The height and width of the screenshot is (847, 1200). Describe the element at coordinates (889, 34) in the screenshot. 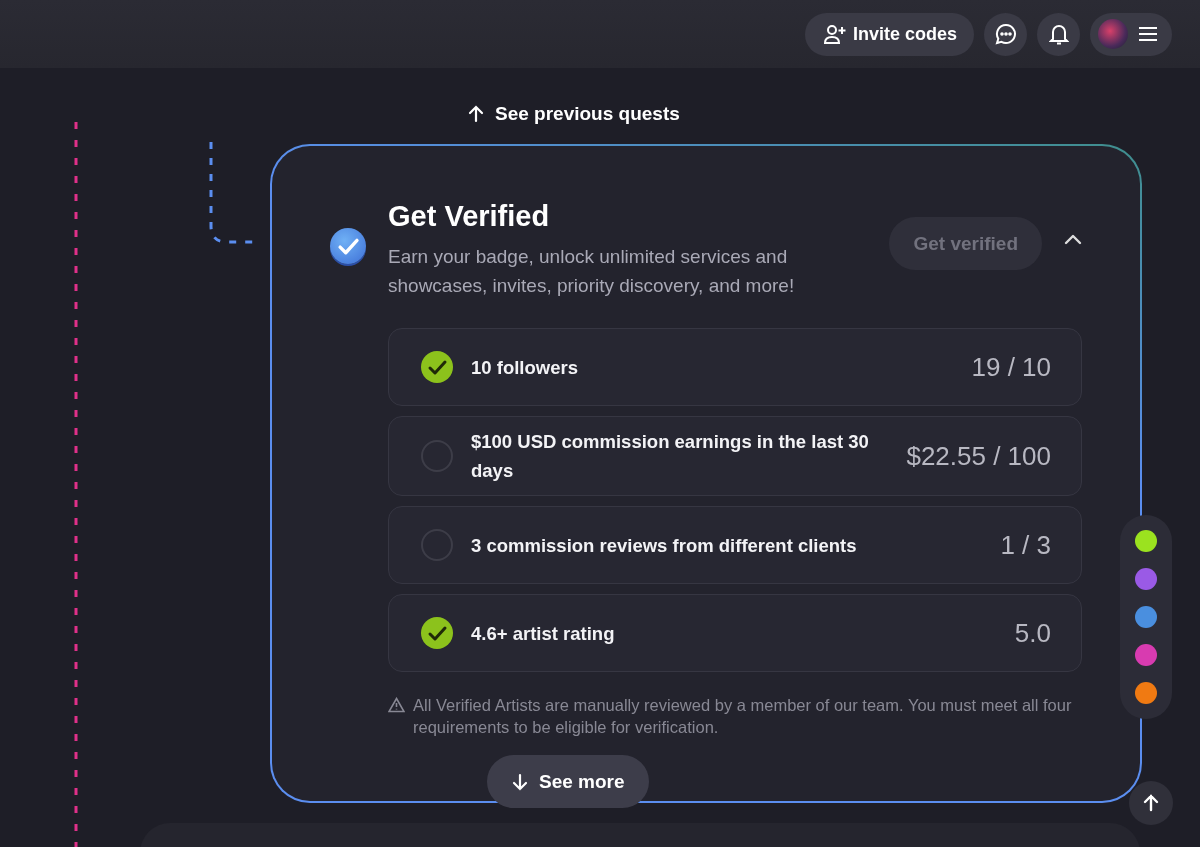

I see `invite-codes-button: Invite codes` at that location.